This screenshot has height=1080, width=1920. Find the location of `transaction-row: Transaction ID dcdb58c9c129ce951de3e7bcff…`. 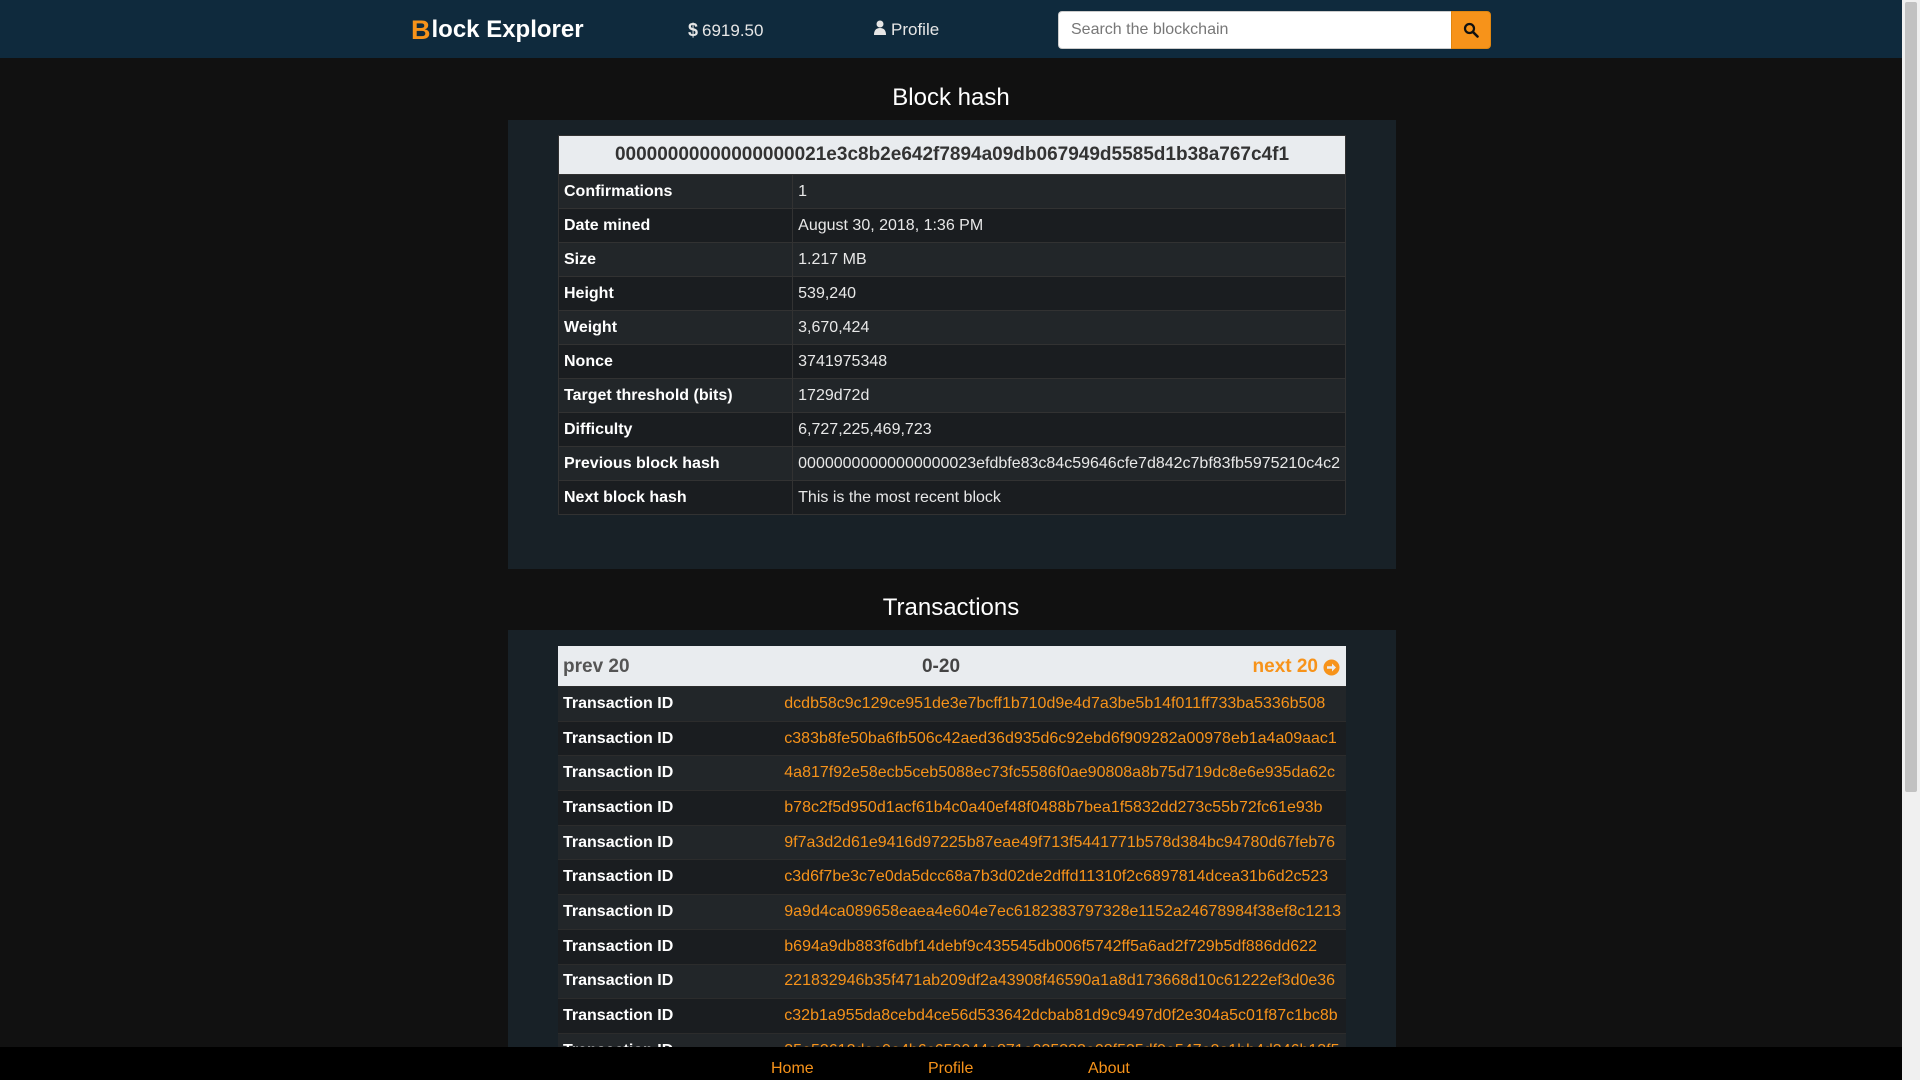

transaction-row: Transaction ID dcdb58c9c129ce951de3e7bcff… is located at coordinates (952, 704).